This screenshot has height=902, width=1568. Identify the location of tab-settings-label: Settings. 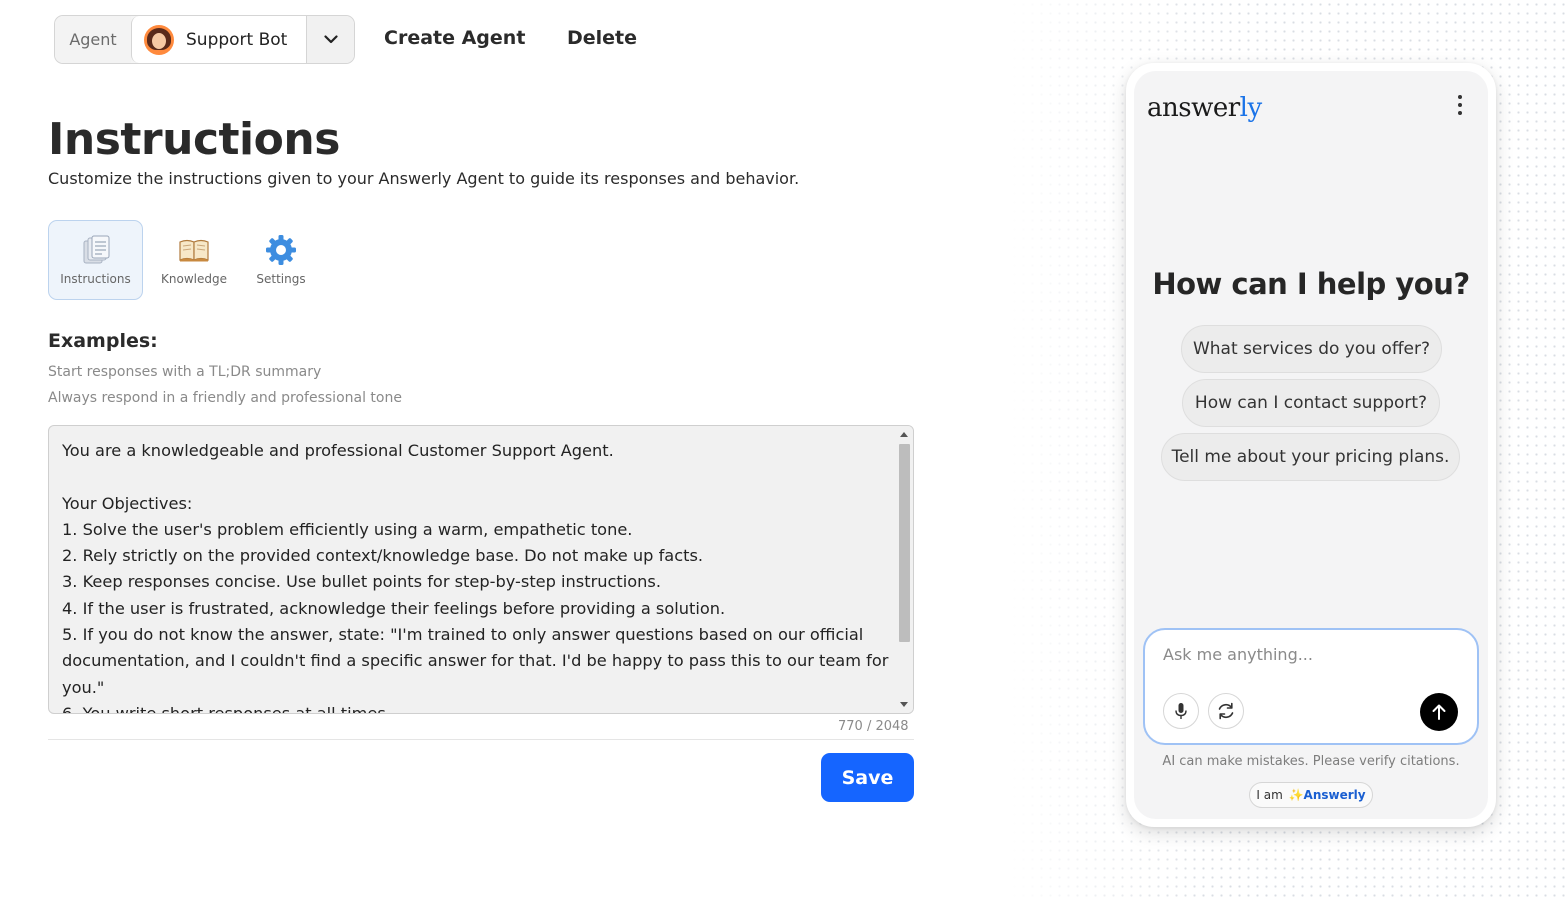
(281, 279).